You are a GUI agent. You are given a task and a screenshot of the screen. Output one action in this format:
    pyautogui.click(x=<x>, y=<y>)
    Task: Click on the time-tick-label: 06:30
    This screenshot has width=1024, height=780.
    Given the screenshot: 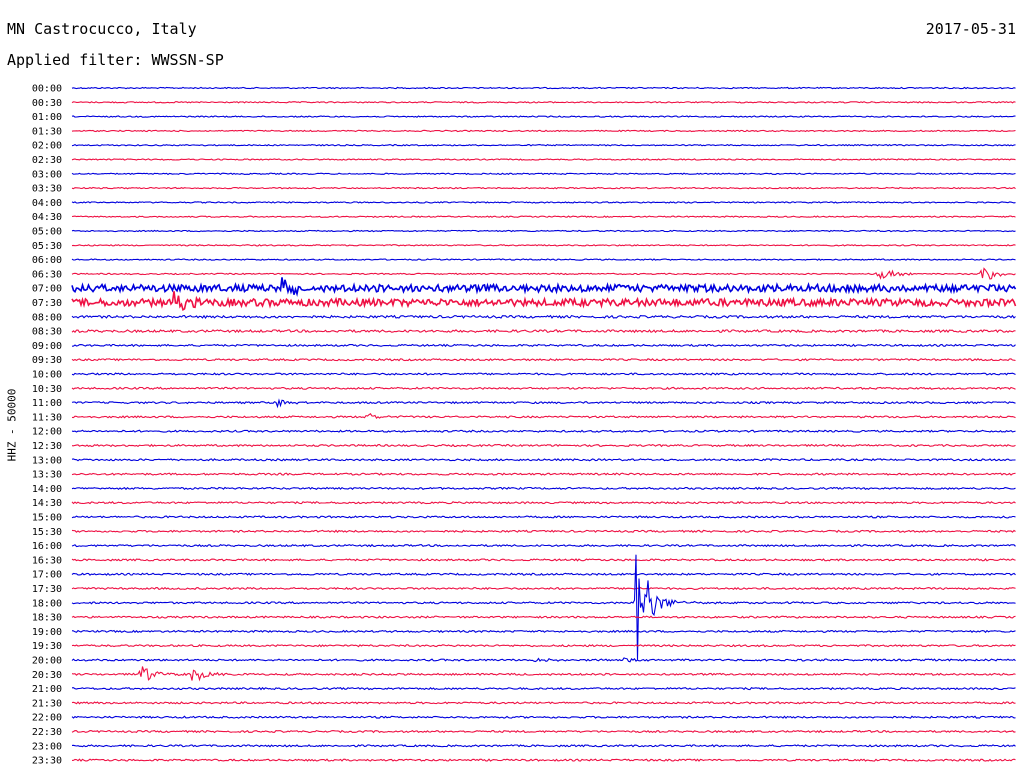 What is the action you would take?
    pyautogui.click(x=47, y=274)
    